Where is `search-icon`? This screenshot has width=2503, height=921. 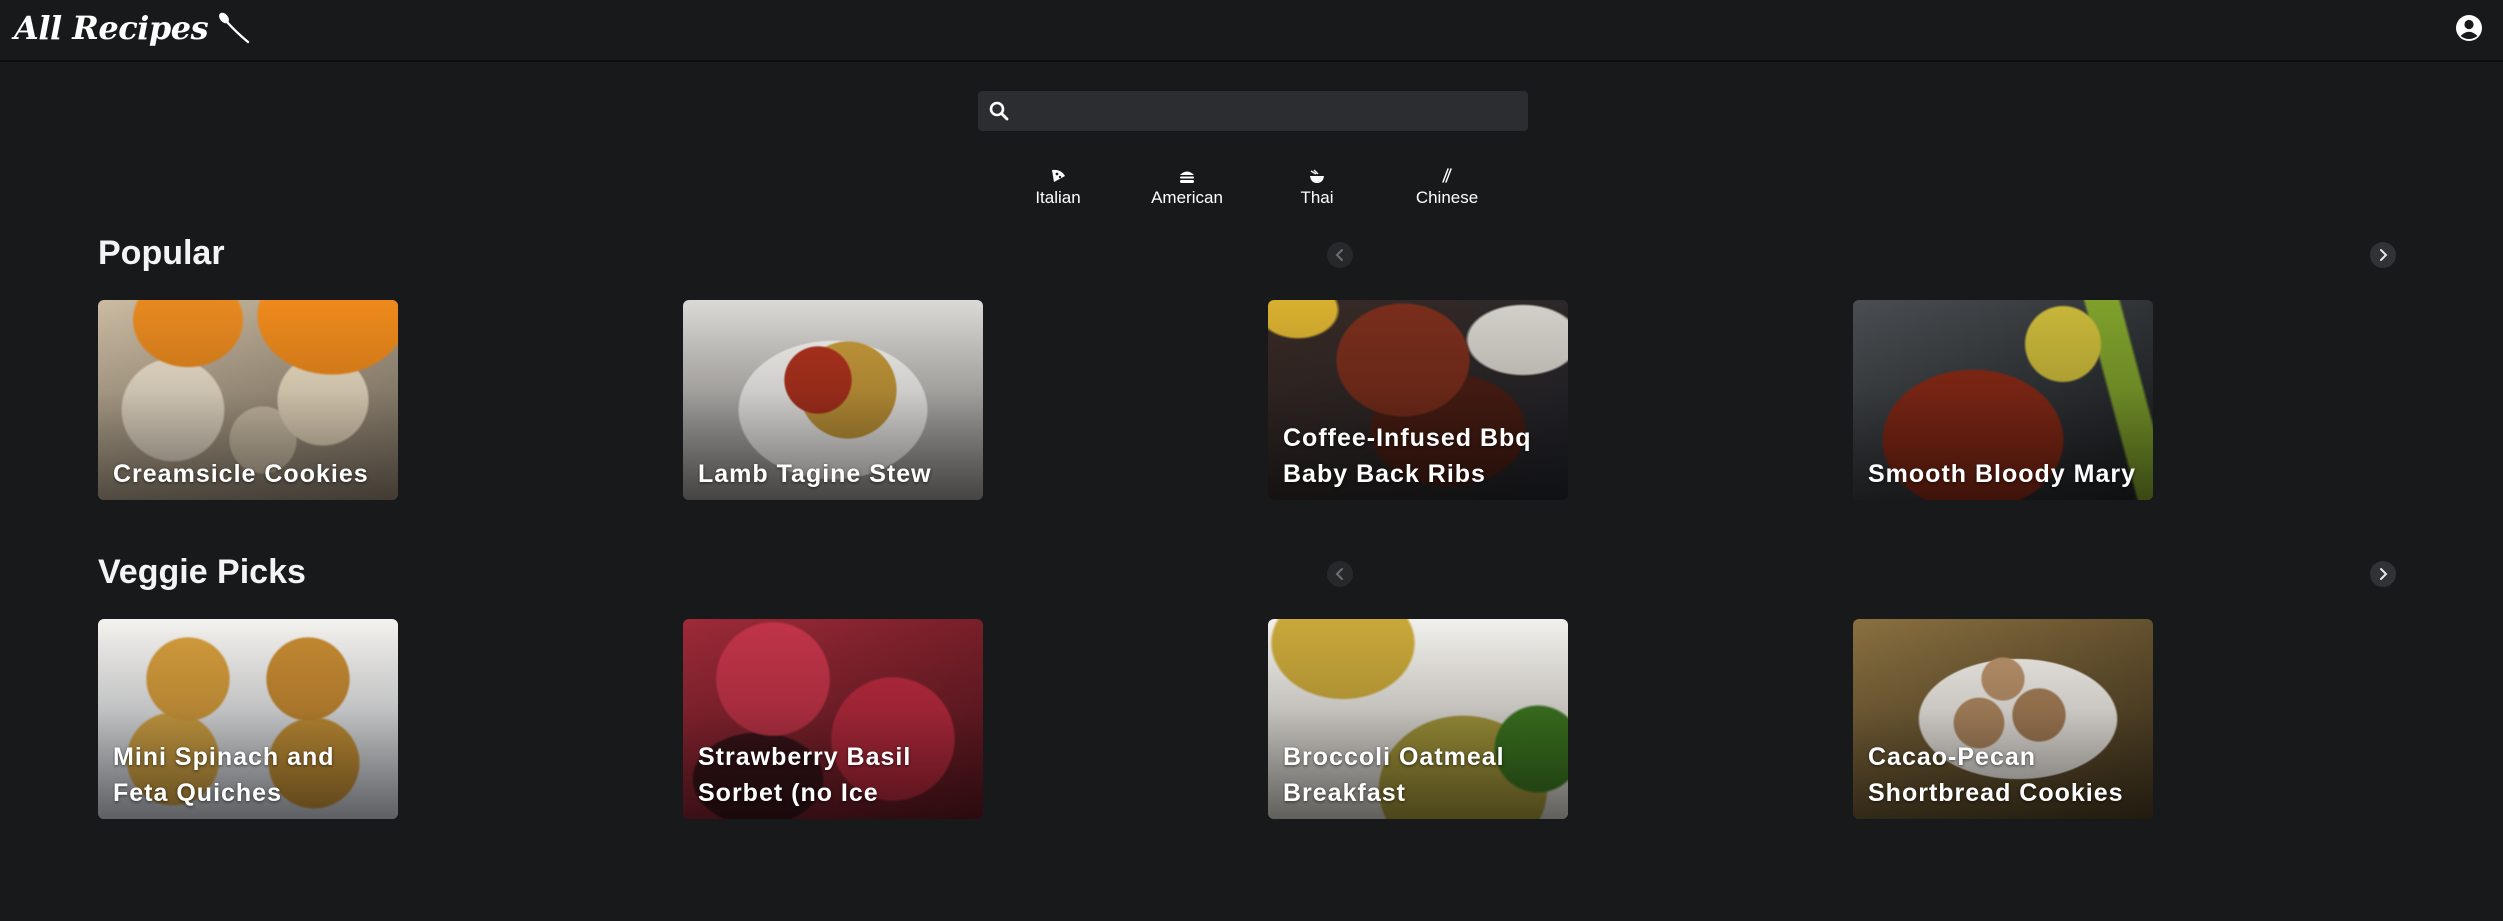
search-icon is located at coordinates (999, 111).